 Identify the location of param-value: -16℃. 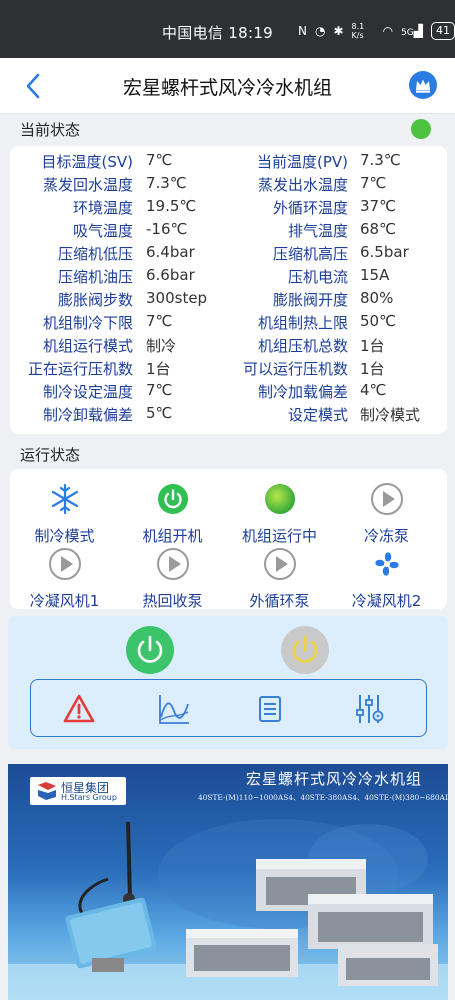
(167, 229).